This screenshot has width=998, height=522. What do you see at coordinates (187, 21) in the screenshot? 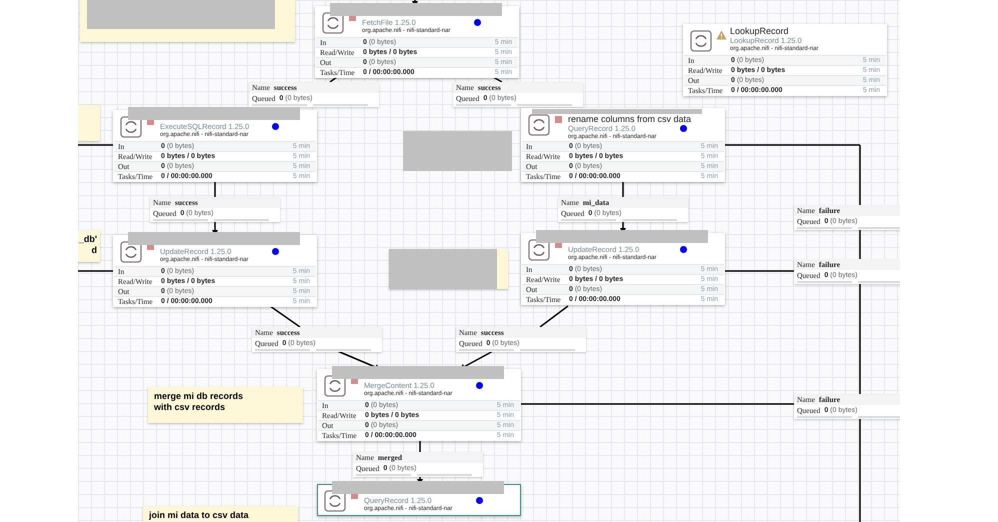
I see `note-label` at bounding box center [187, 21].